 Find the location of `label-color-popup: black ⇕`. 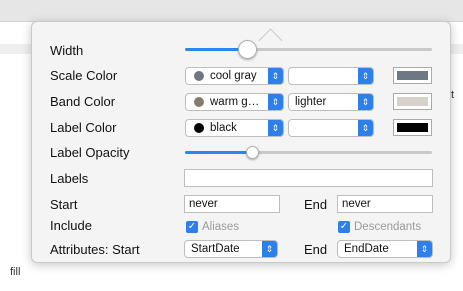

label-color-popup: black ⇕ is located at coordinates (234, 128).